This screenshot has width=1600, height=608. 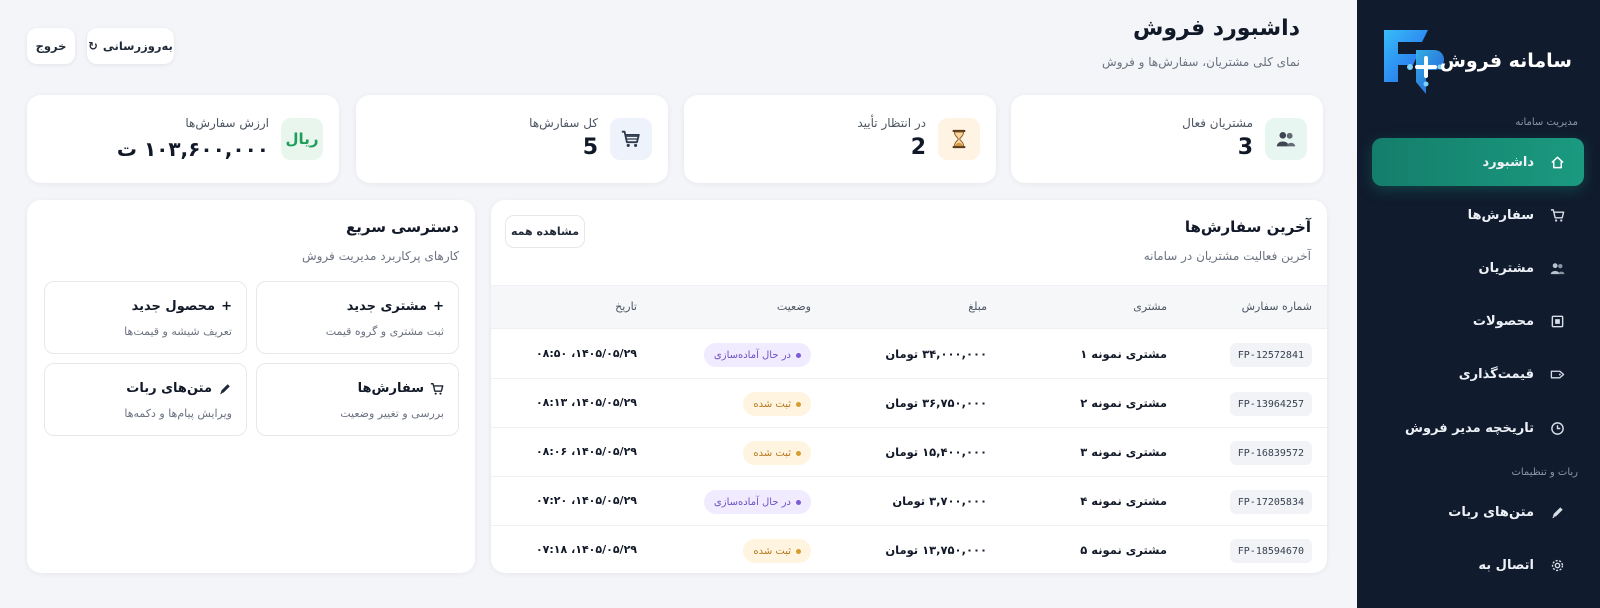 What do you see at coordinates (1557, 374) in the screenshot?
I see `tag-icon` at bounding box center [1557, 374].